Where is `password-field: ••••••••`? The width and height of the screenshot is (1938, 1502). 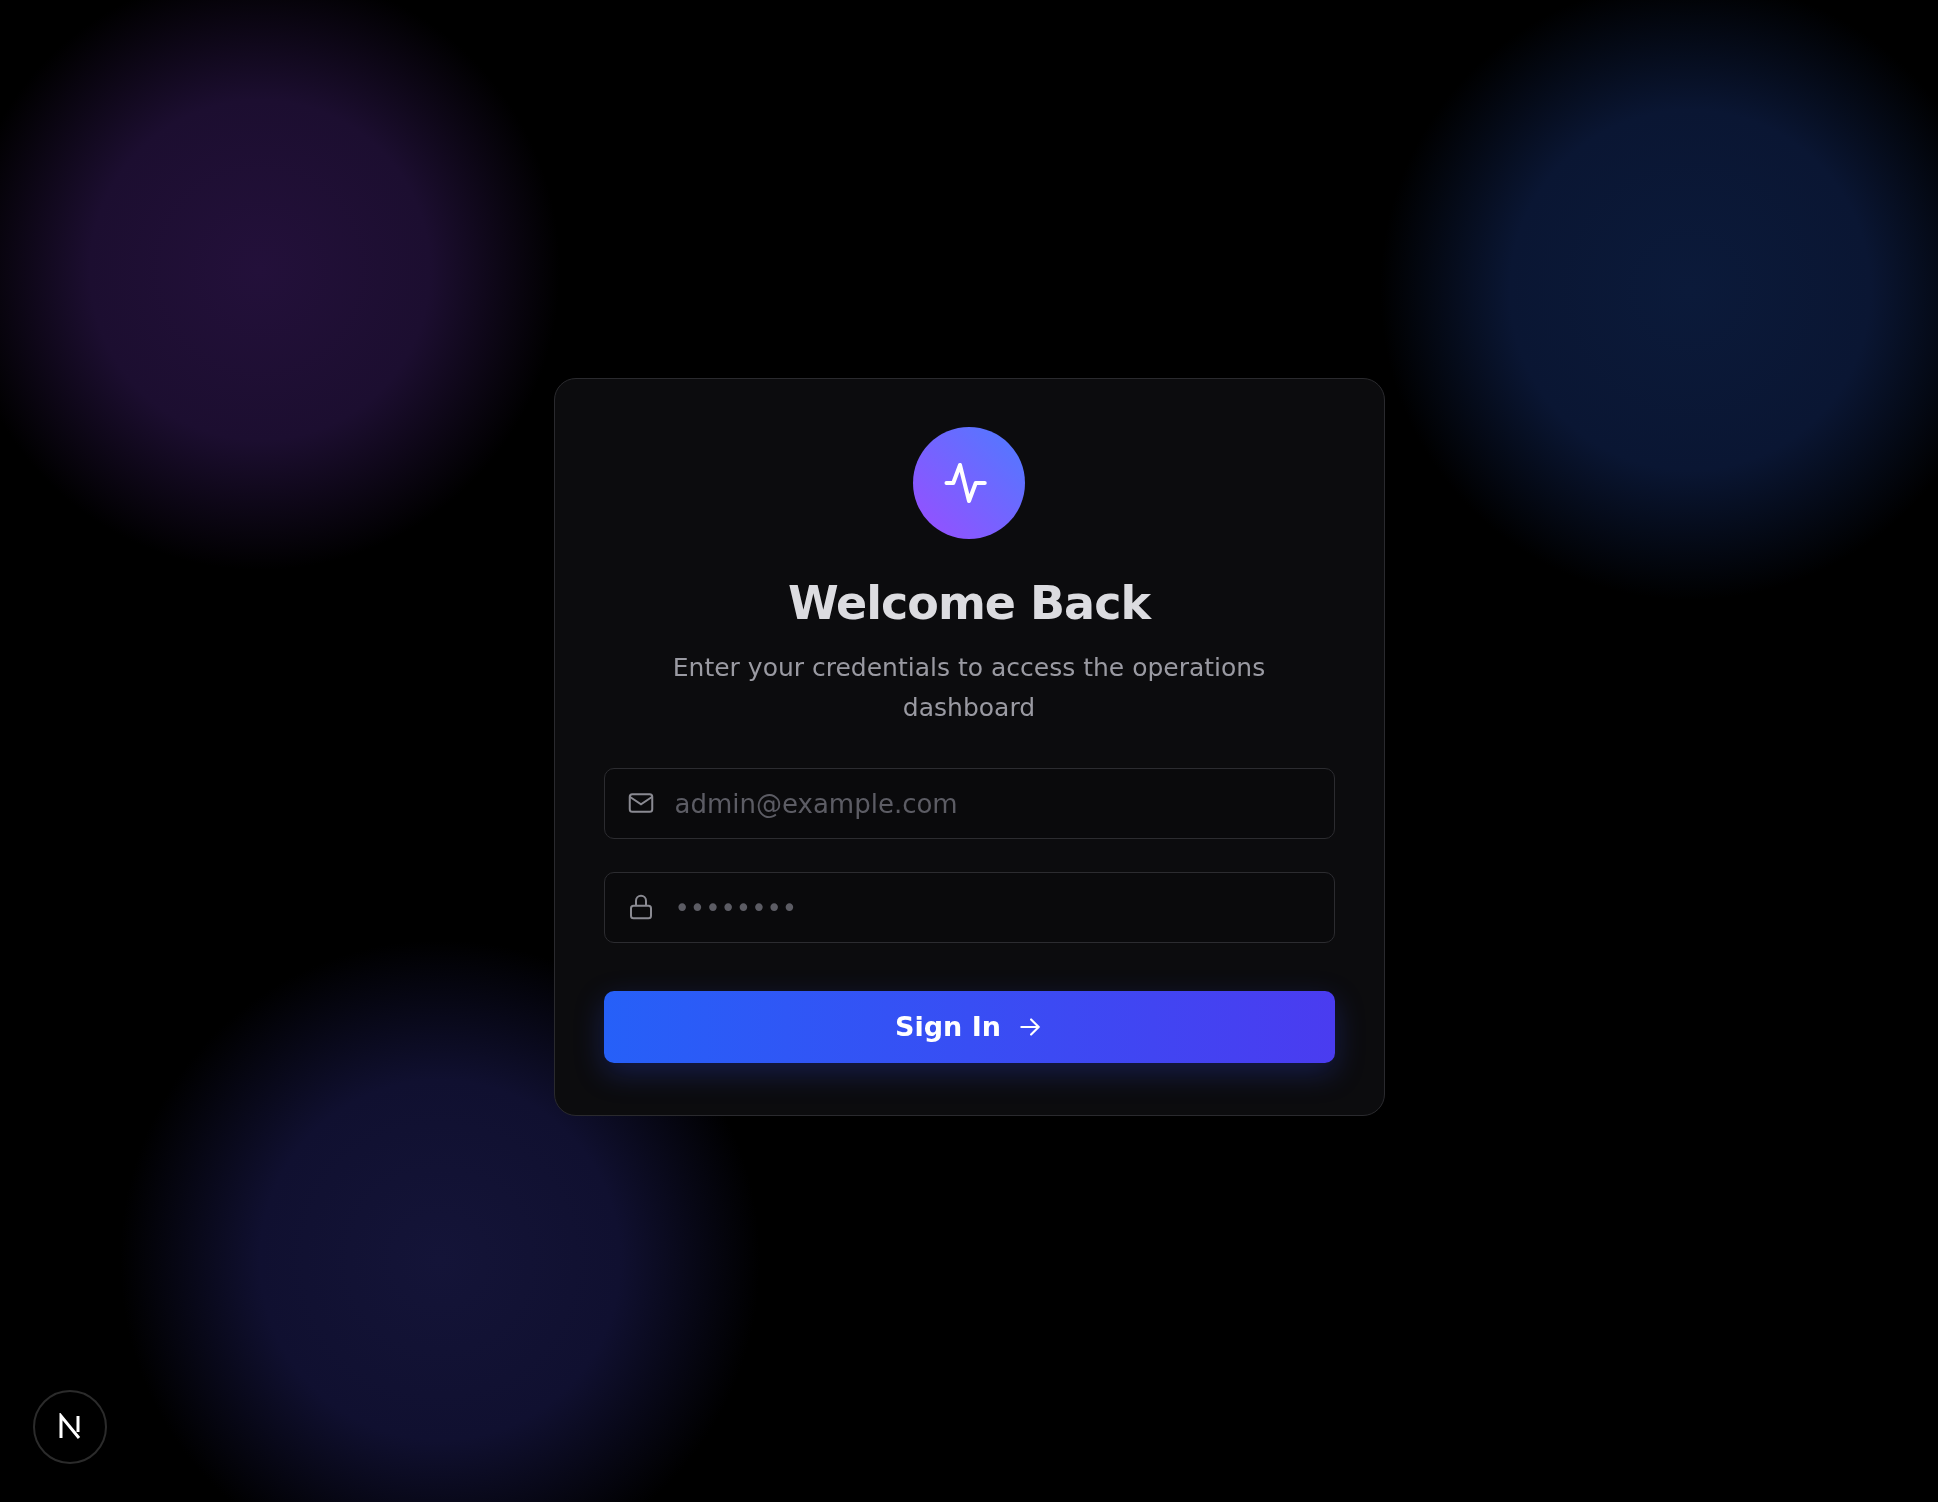 password-field: •••••••• is located at coordinates (969, 907).